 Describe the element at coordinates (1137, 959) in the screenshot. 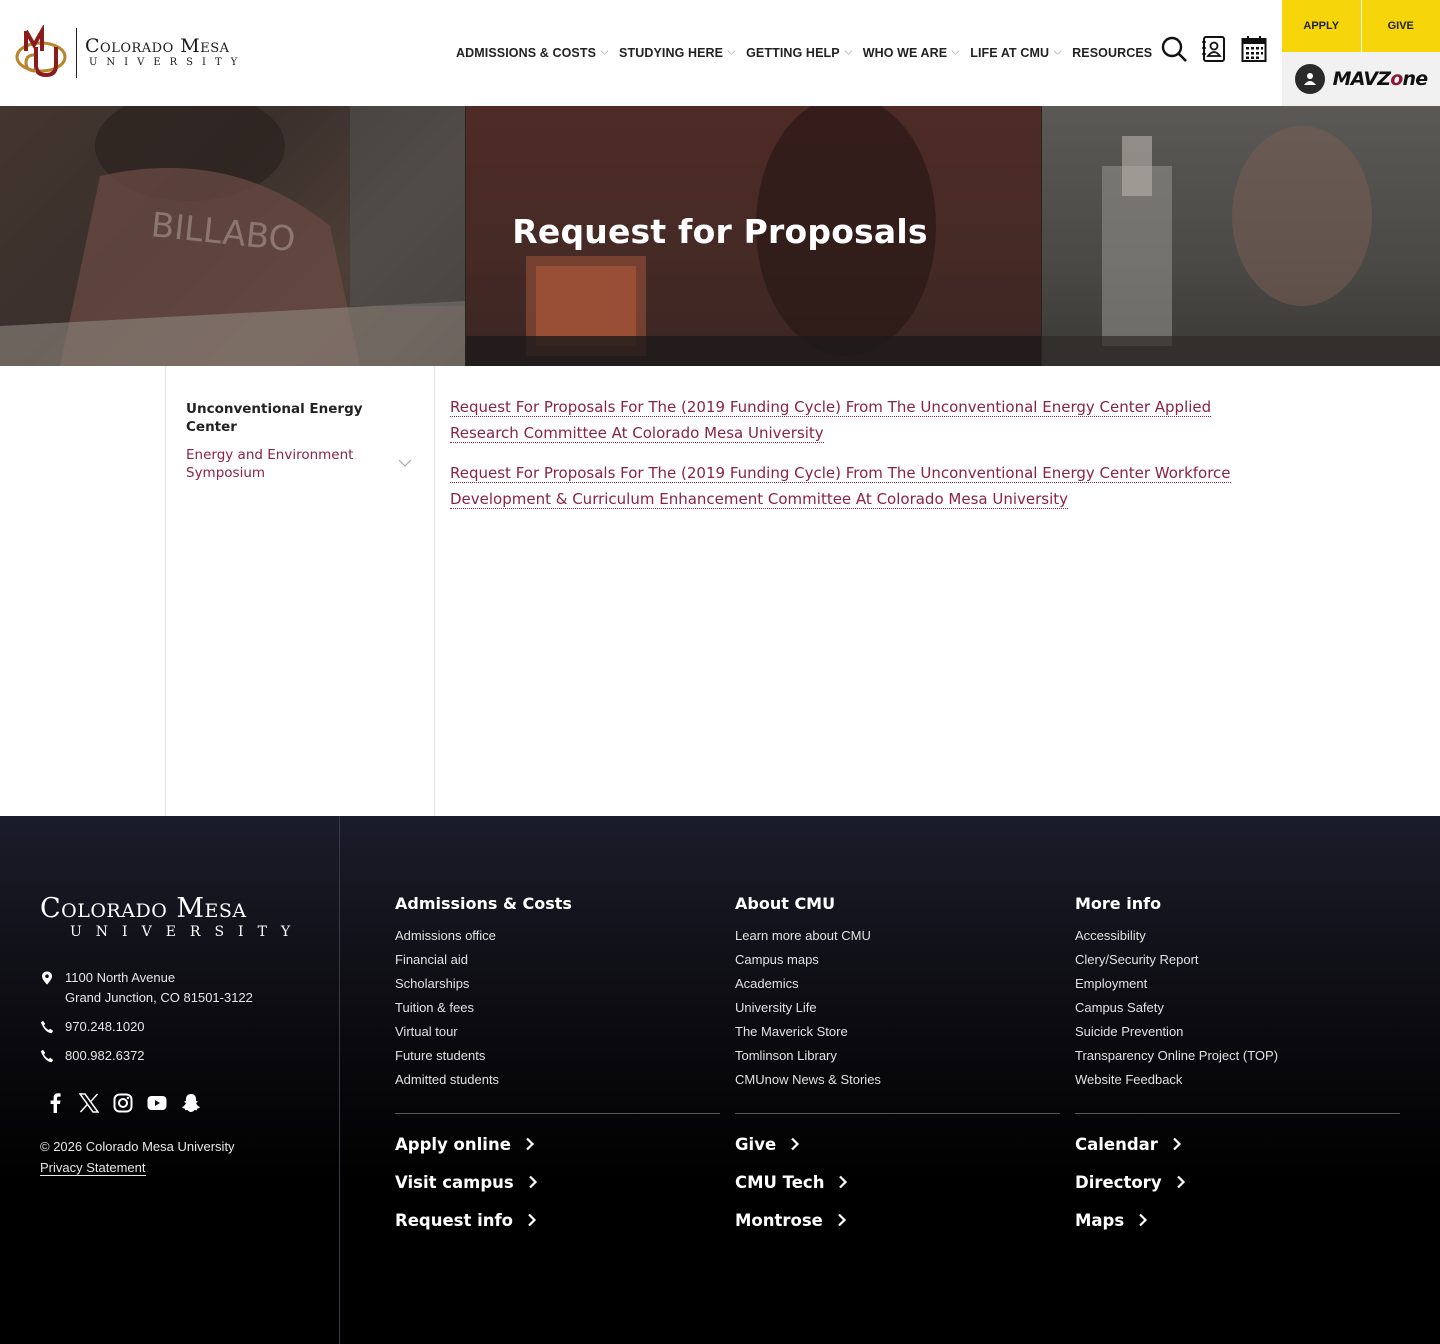

I see `footer-link: Clery/Security Report` at that location.